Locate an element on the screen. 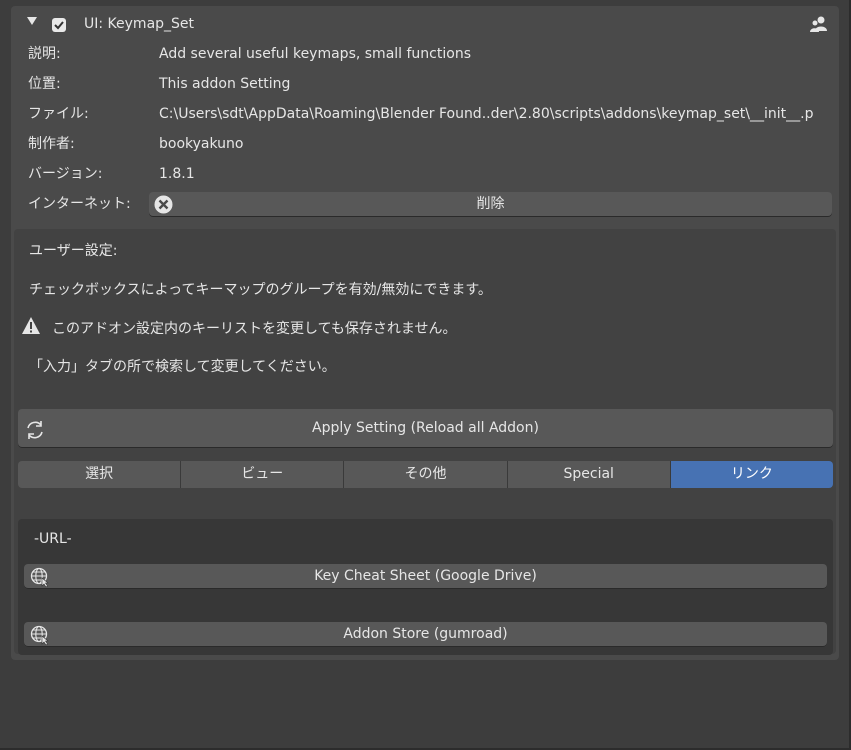 Image resolution: width=851 pixels, height=750 pixels. tab-select: 選択 is located at coordinates (100, 474).